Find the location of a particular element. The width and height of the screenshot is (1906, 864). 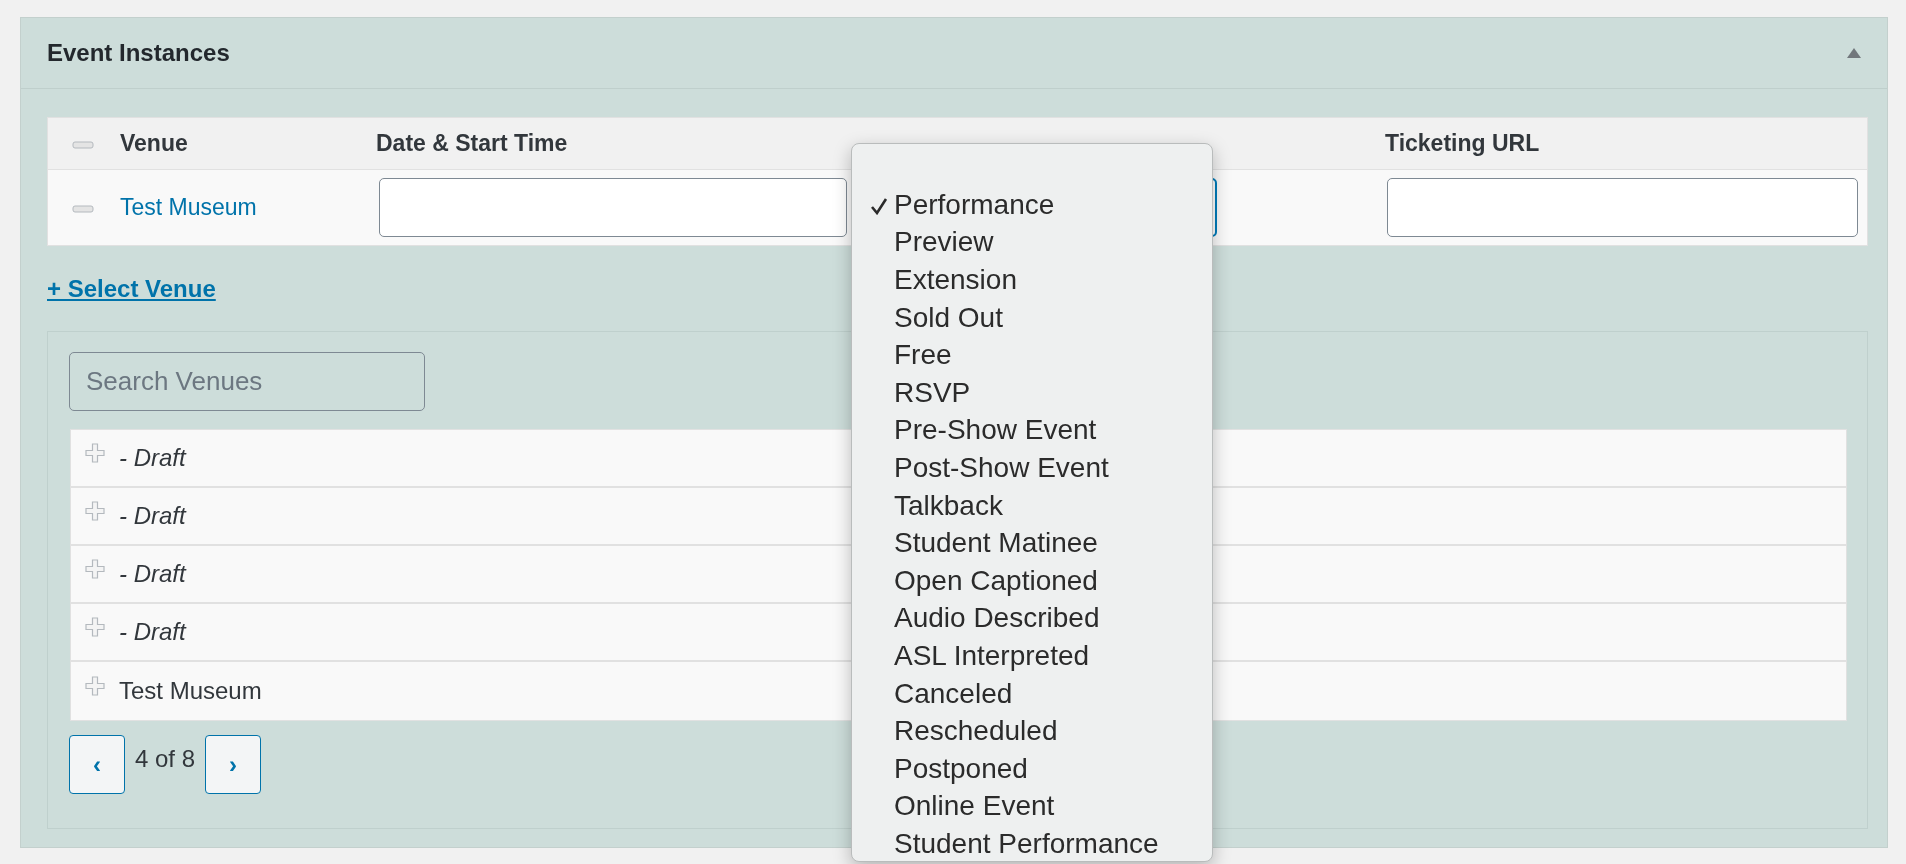

menu-option: Extension is located at coordinates (1032, 280).